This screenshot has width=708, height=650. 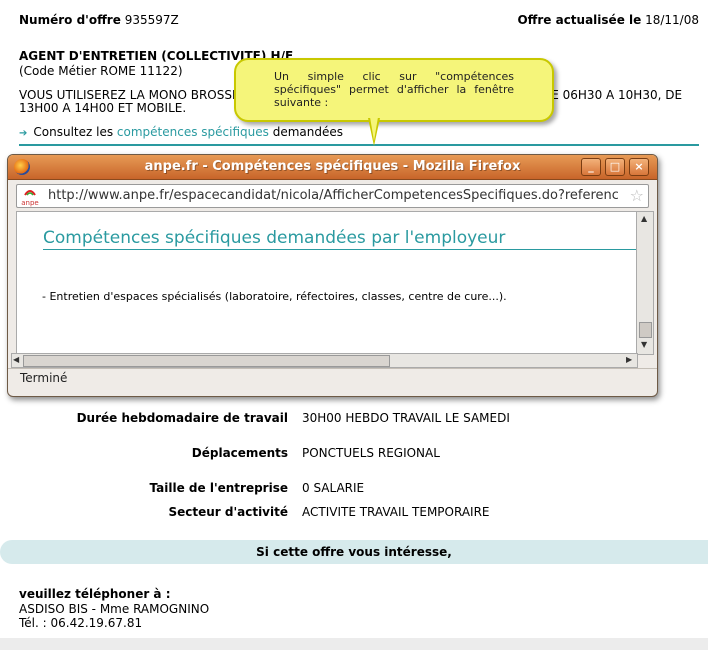 I want to click on offer-number-label: Numéro d'offre, so click(x=70, y=20).